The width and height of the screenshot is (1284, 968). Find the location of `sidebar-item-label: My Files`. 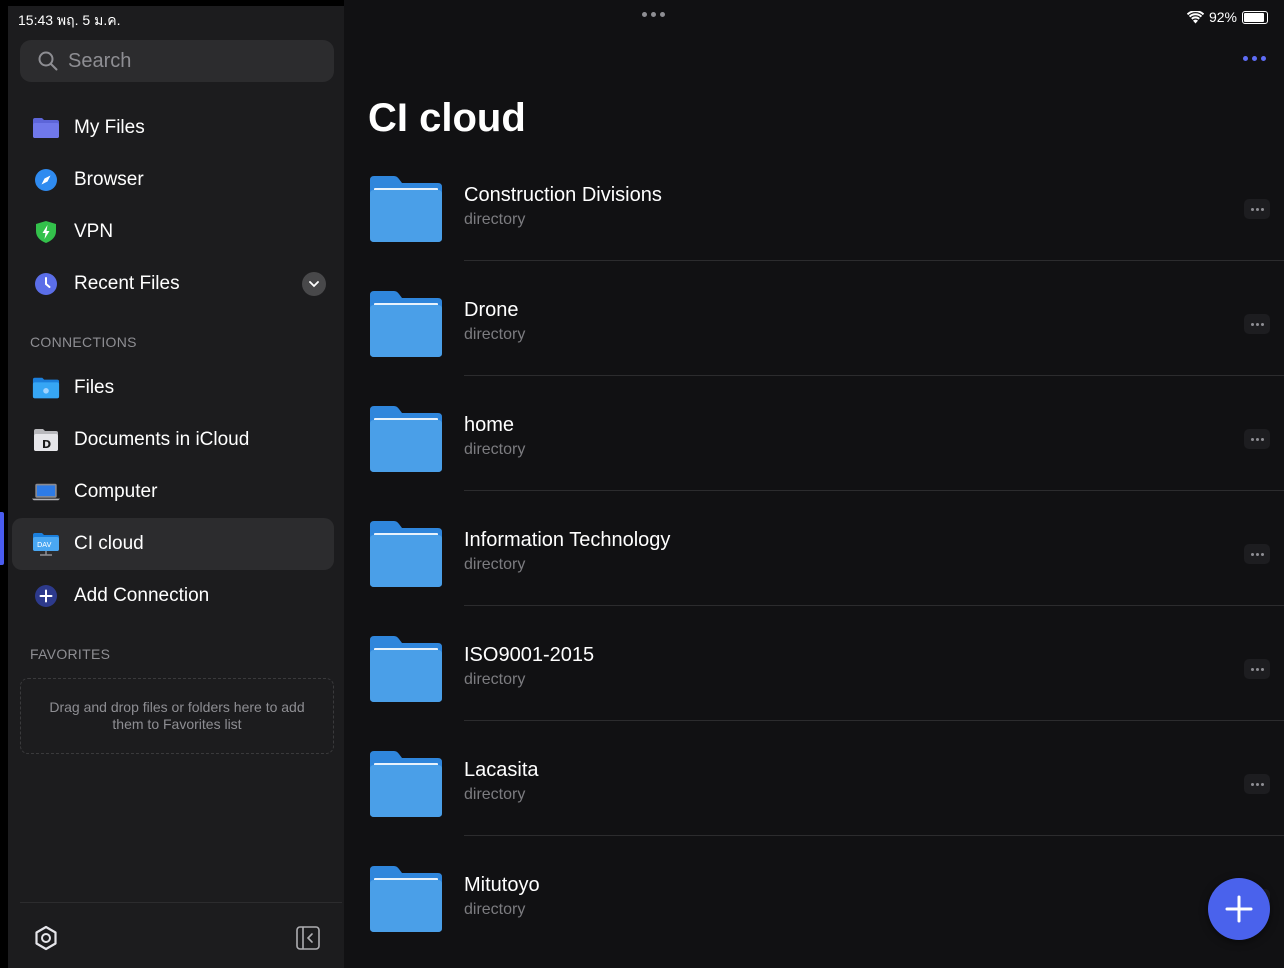

sidebar-item-label: My Files is located at coordinates (109, 127).